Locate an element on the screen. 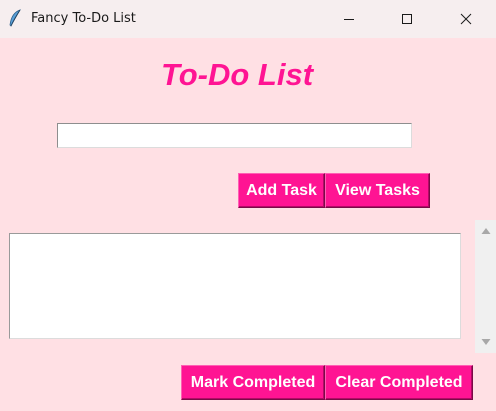 Image resolution: width=496 pixels, height=411 pixels. title-bar: Fancy To-Do List is located at coordinates (248, 19).